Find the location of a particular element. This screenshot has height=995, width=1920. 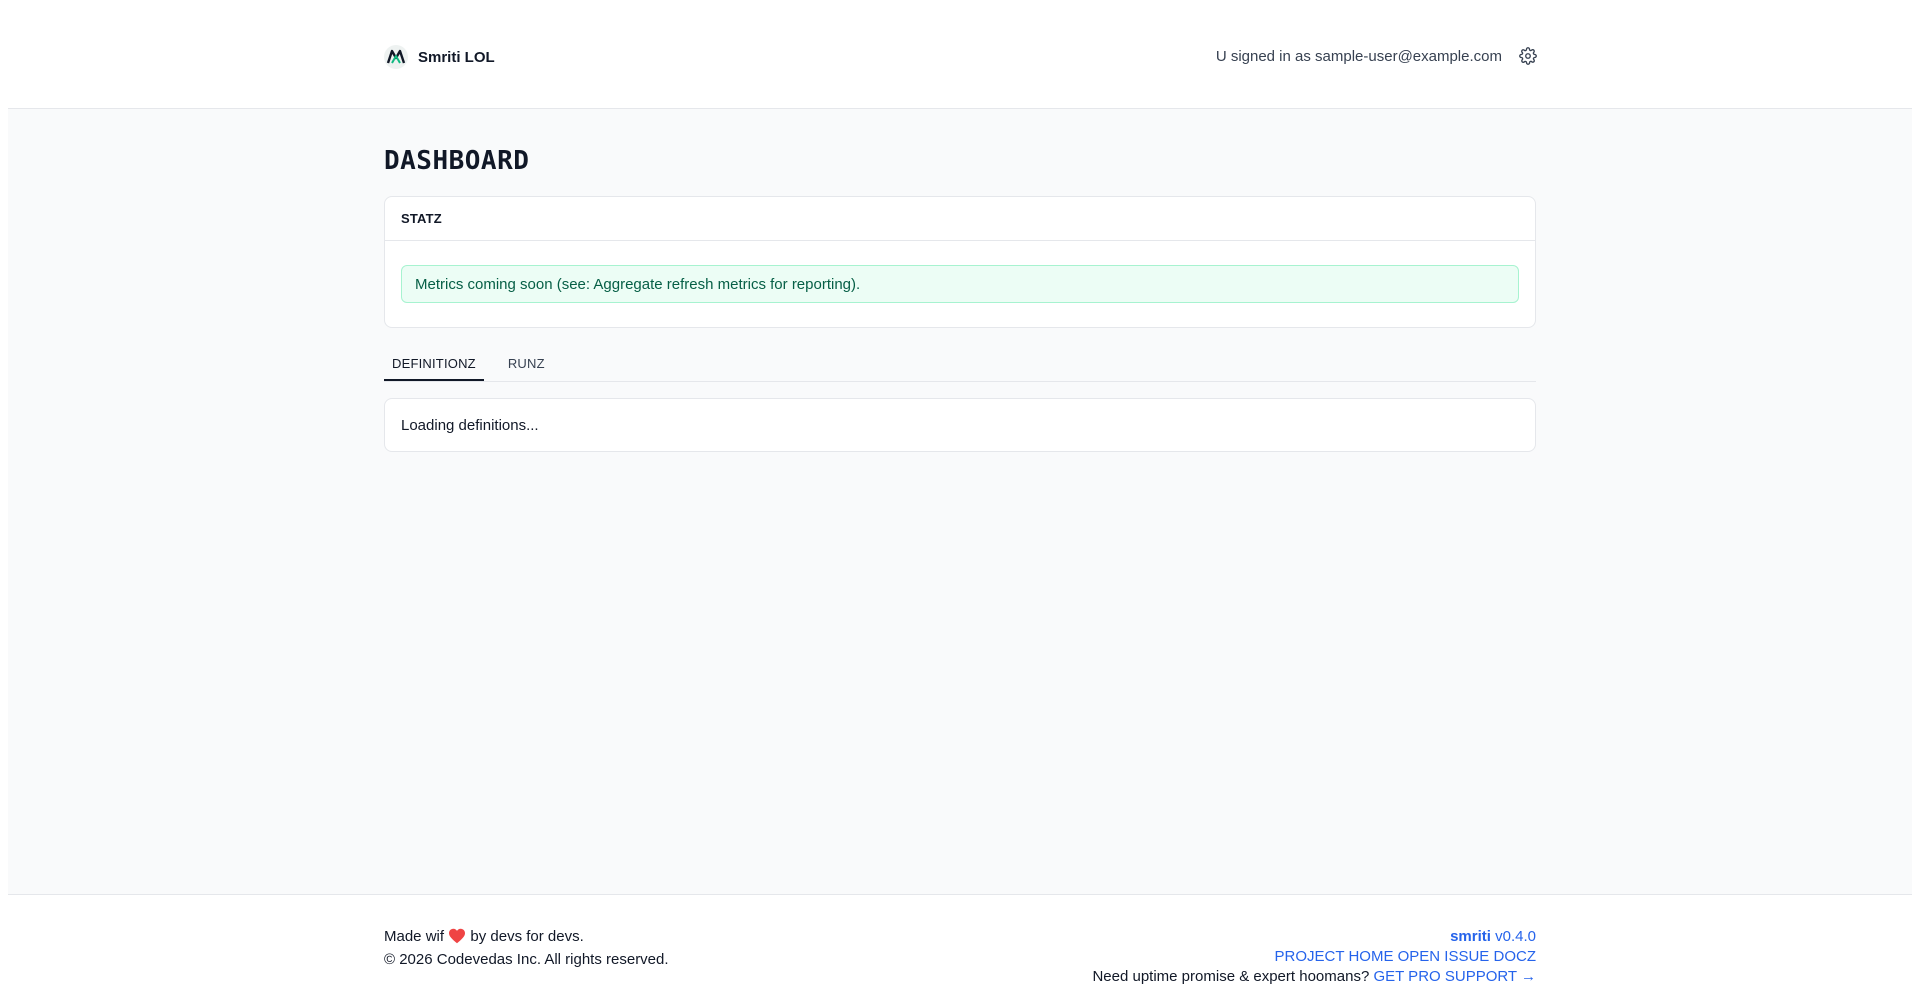

gear-icon is located at coordinates (1528, 56).